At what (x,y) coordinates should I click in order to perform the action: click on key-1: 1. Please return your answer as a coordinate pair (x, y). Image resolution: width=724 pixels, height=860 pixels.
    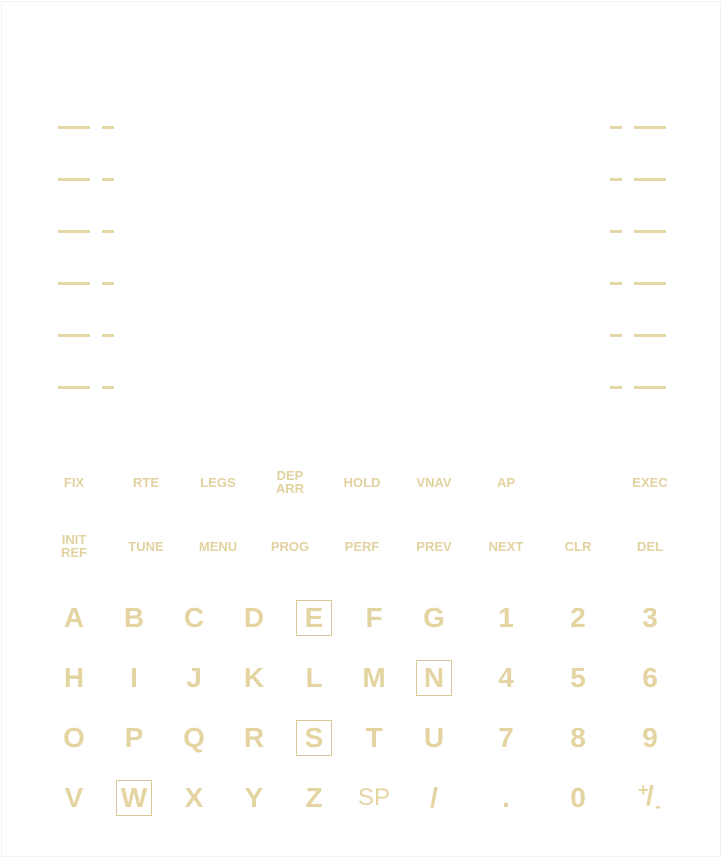
    Looking at the image, I should click on (506, 618).